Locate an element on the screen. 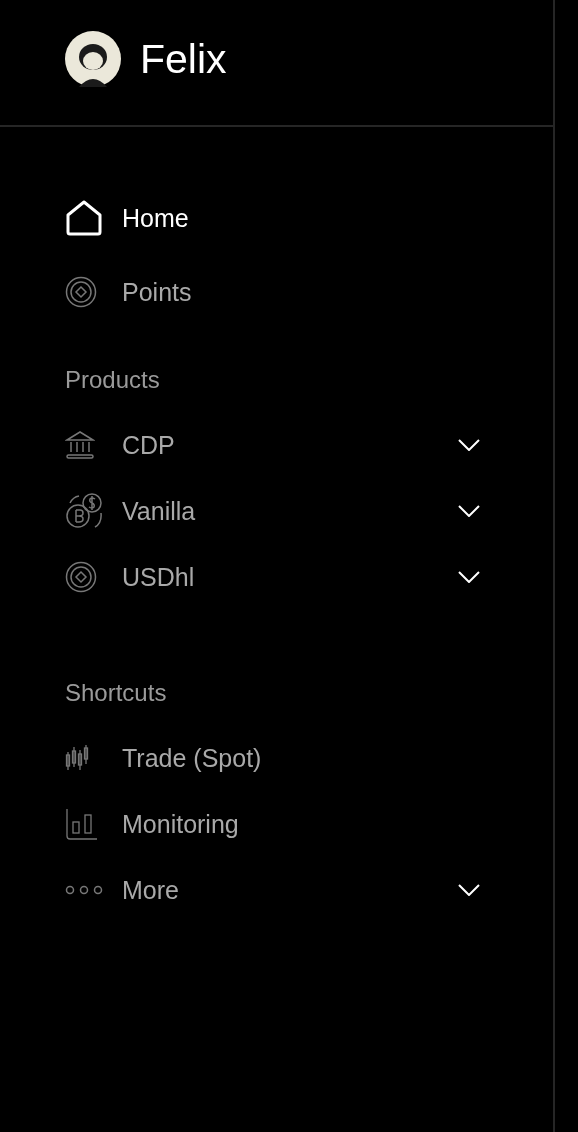 This screenshot has width=578, height=1132. bar-chart-icon is located at coordinates (81, 824).